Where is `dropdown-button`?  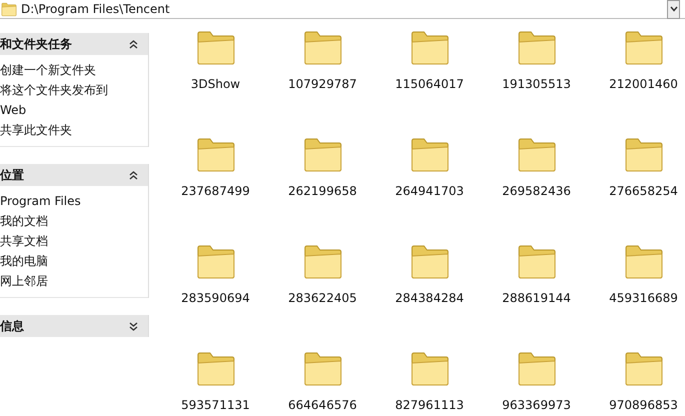
dropdown-button is located at coordinates (673, 9).